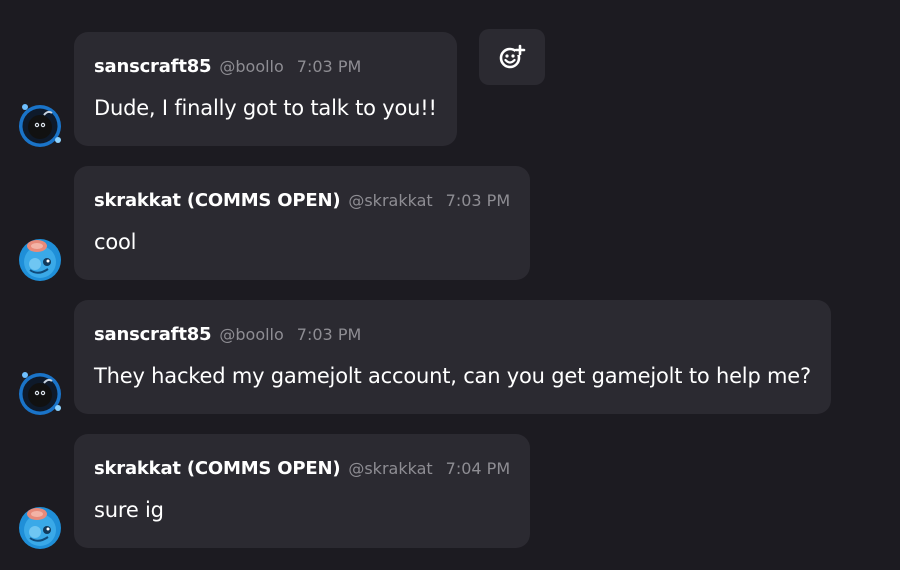 Image resolution: width=900 pixels, height=570 pixels. What do you see at coordinates (478, 468) in the screenshot?
I see `timestamp: 7:04 PM` at bounding box center [478, 468].